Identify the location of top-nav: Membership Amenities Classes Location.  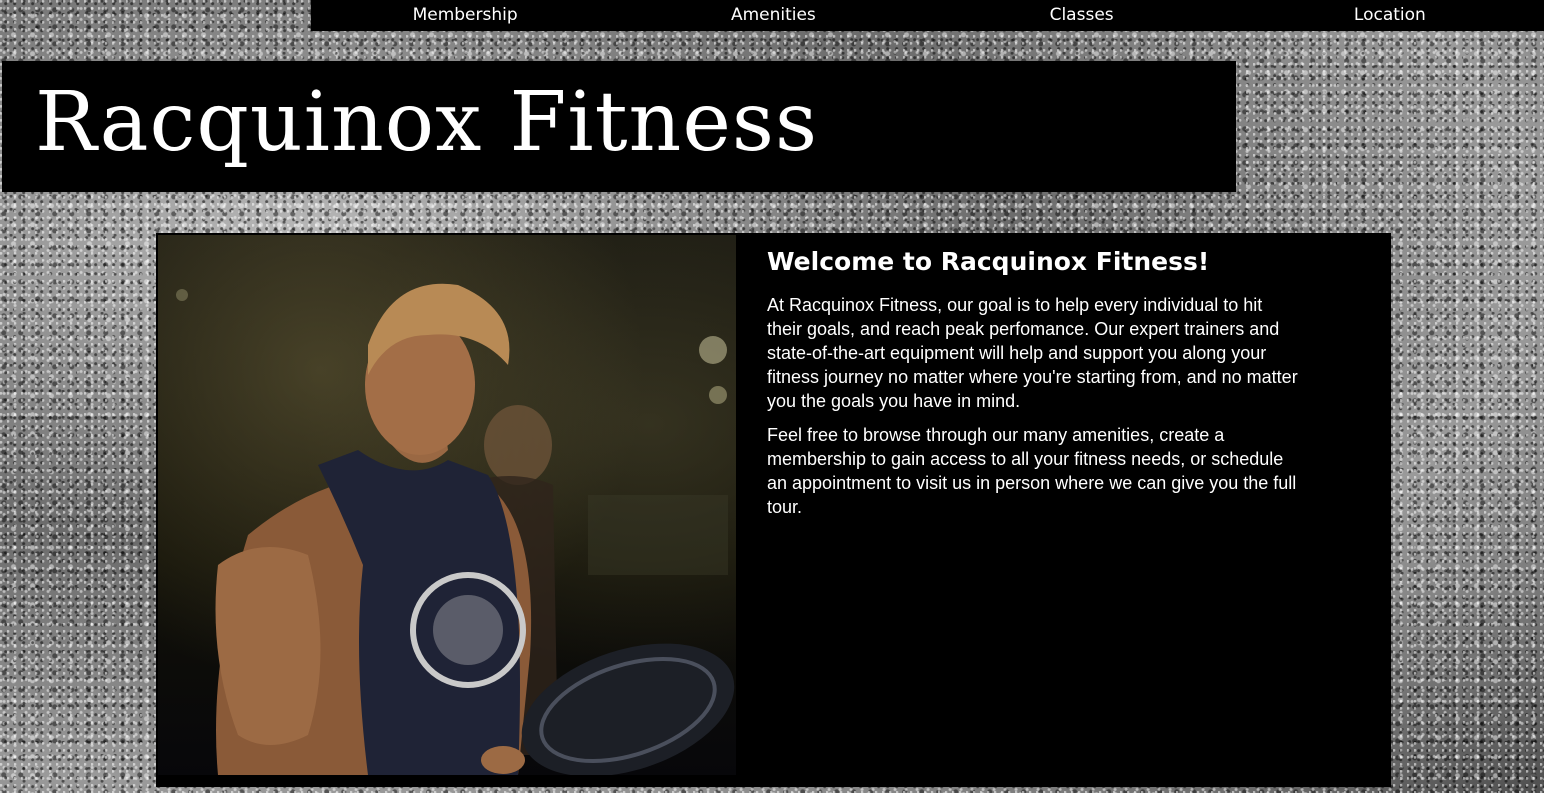
(927, 15).